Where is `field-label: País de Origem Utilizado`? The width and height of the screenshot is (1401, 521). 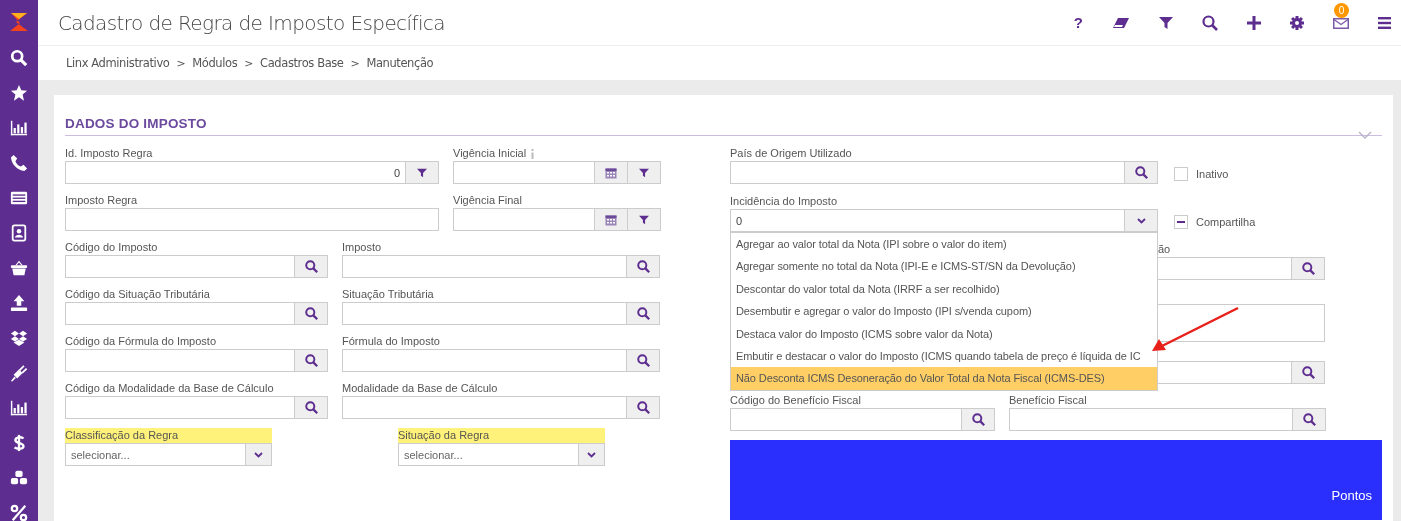 field-label: País de Origem Utilizado is located at coordinates (791, 153).